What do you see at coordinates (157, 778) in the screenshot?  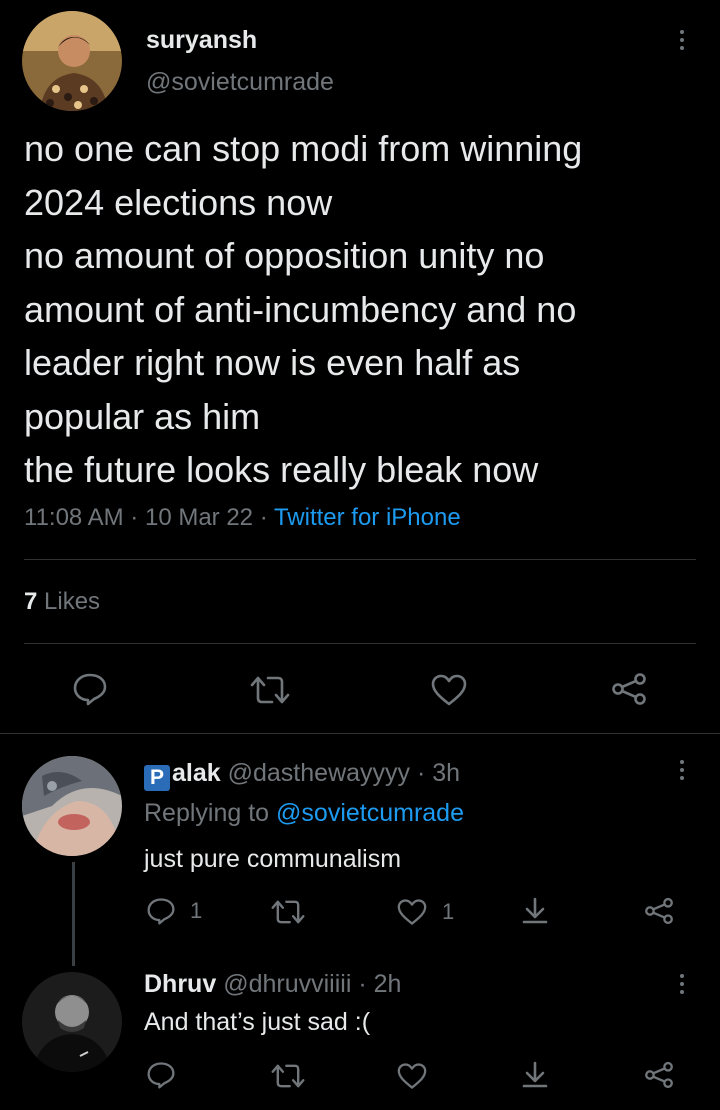 I see `name-badge: P` at bounding box center [157, 778].